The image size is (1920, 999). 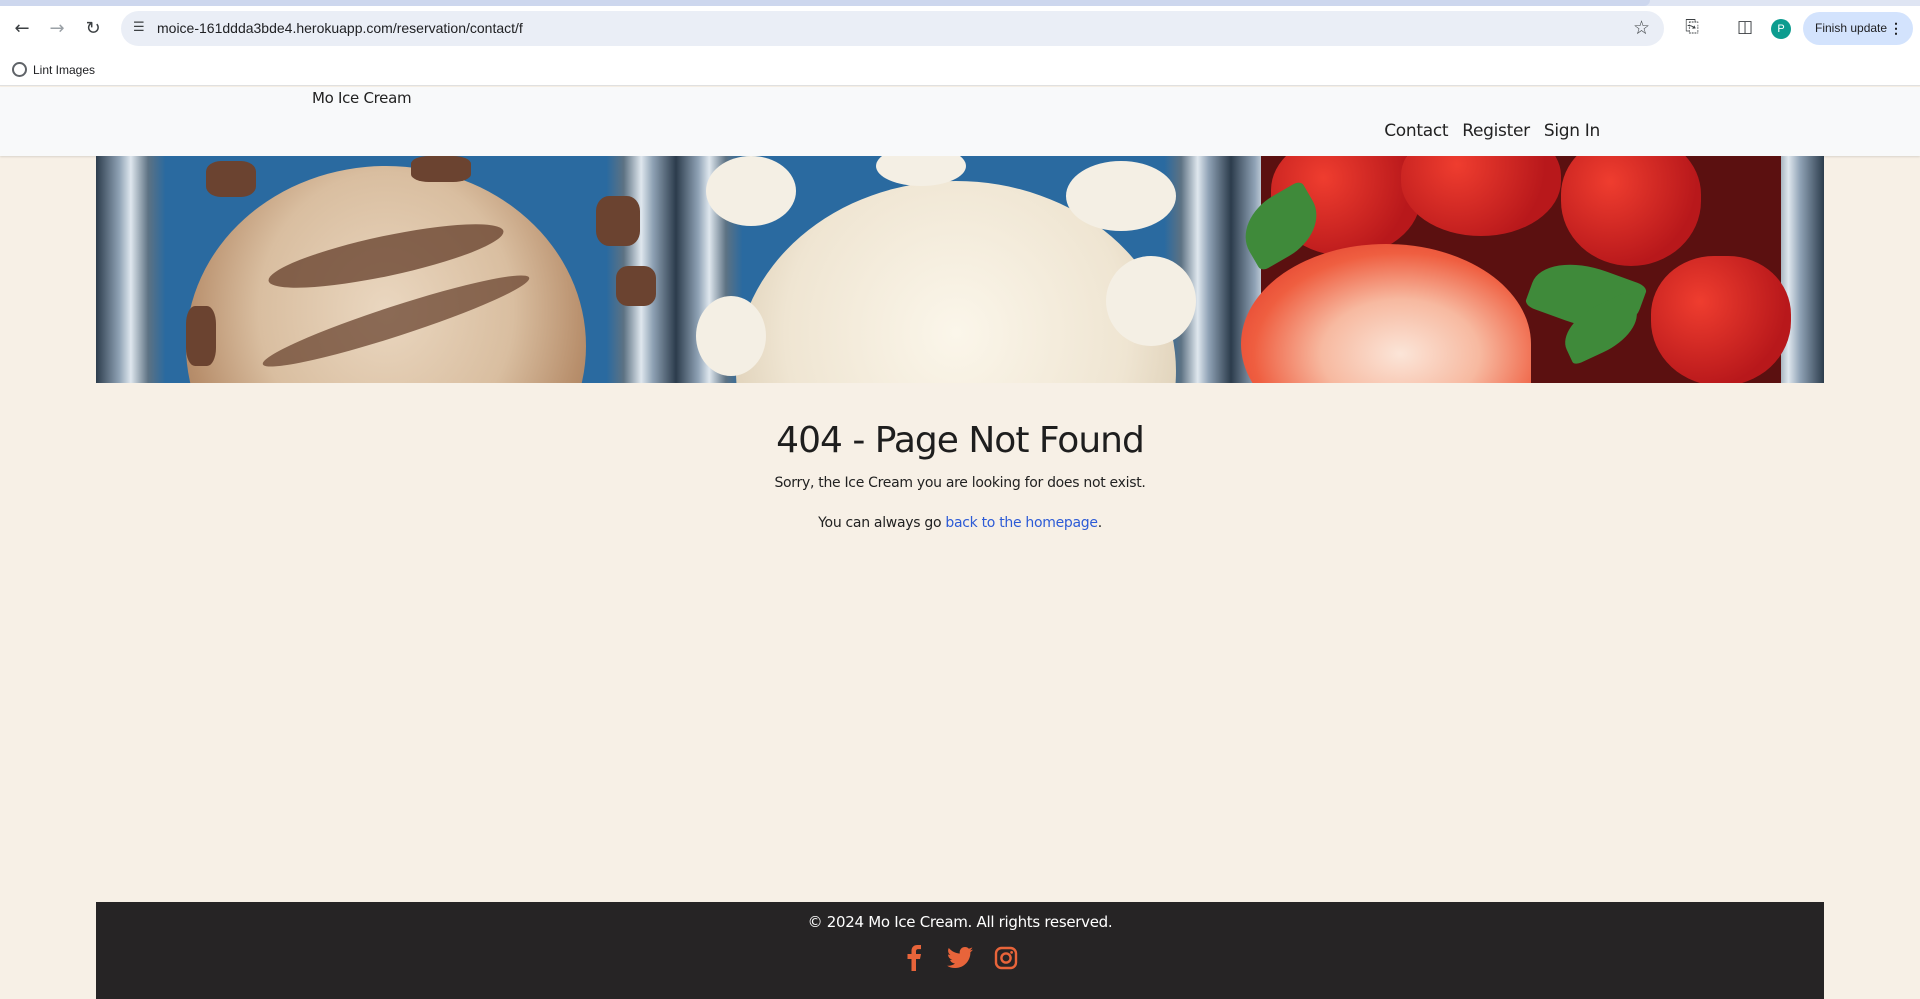 I want to click on forward-icon: →, so click(x=57, y=28).